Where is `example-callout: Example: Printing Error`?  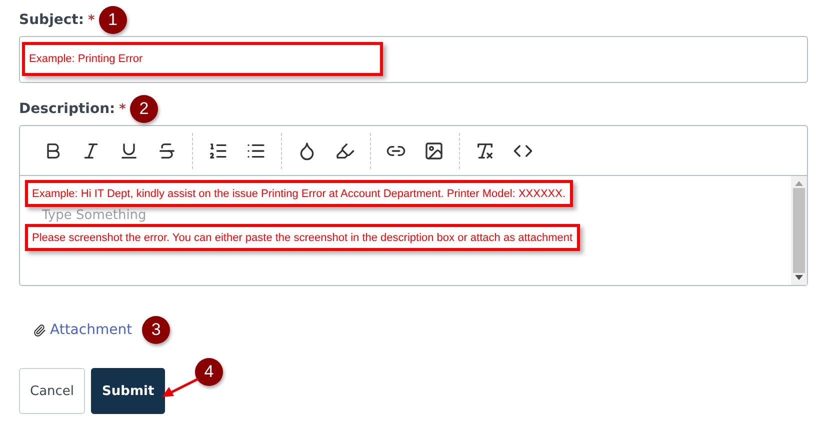 example-callout: Example: Printing Error is located at coordinates (202, 59).